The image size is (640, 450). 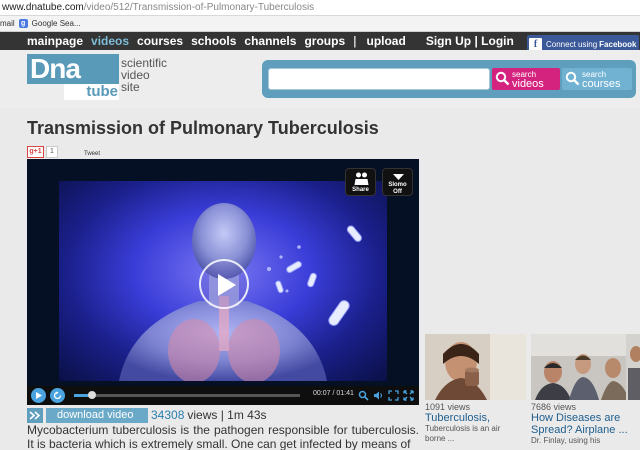 I want to click on double-chevron-icon, so click(x=35, y=415).